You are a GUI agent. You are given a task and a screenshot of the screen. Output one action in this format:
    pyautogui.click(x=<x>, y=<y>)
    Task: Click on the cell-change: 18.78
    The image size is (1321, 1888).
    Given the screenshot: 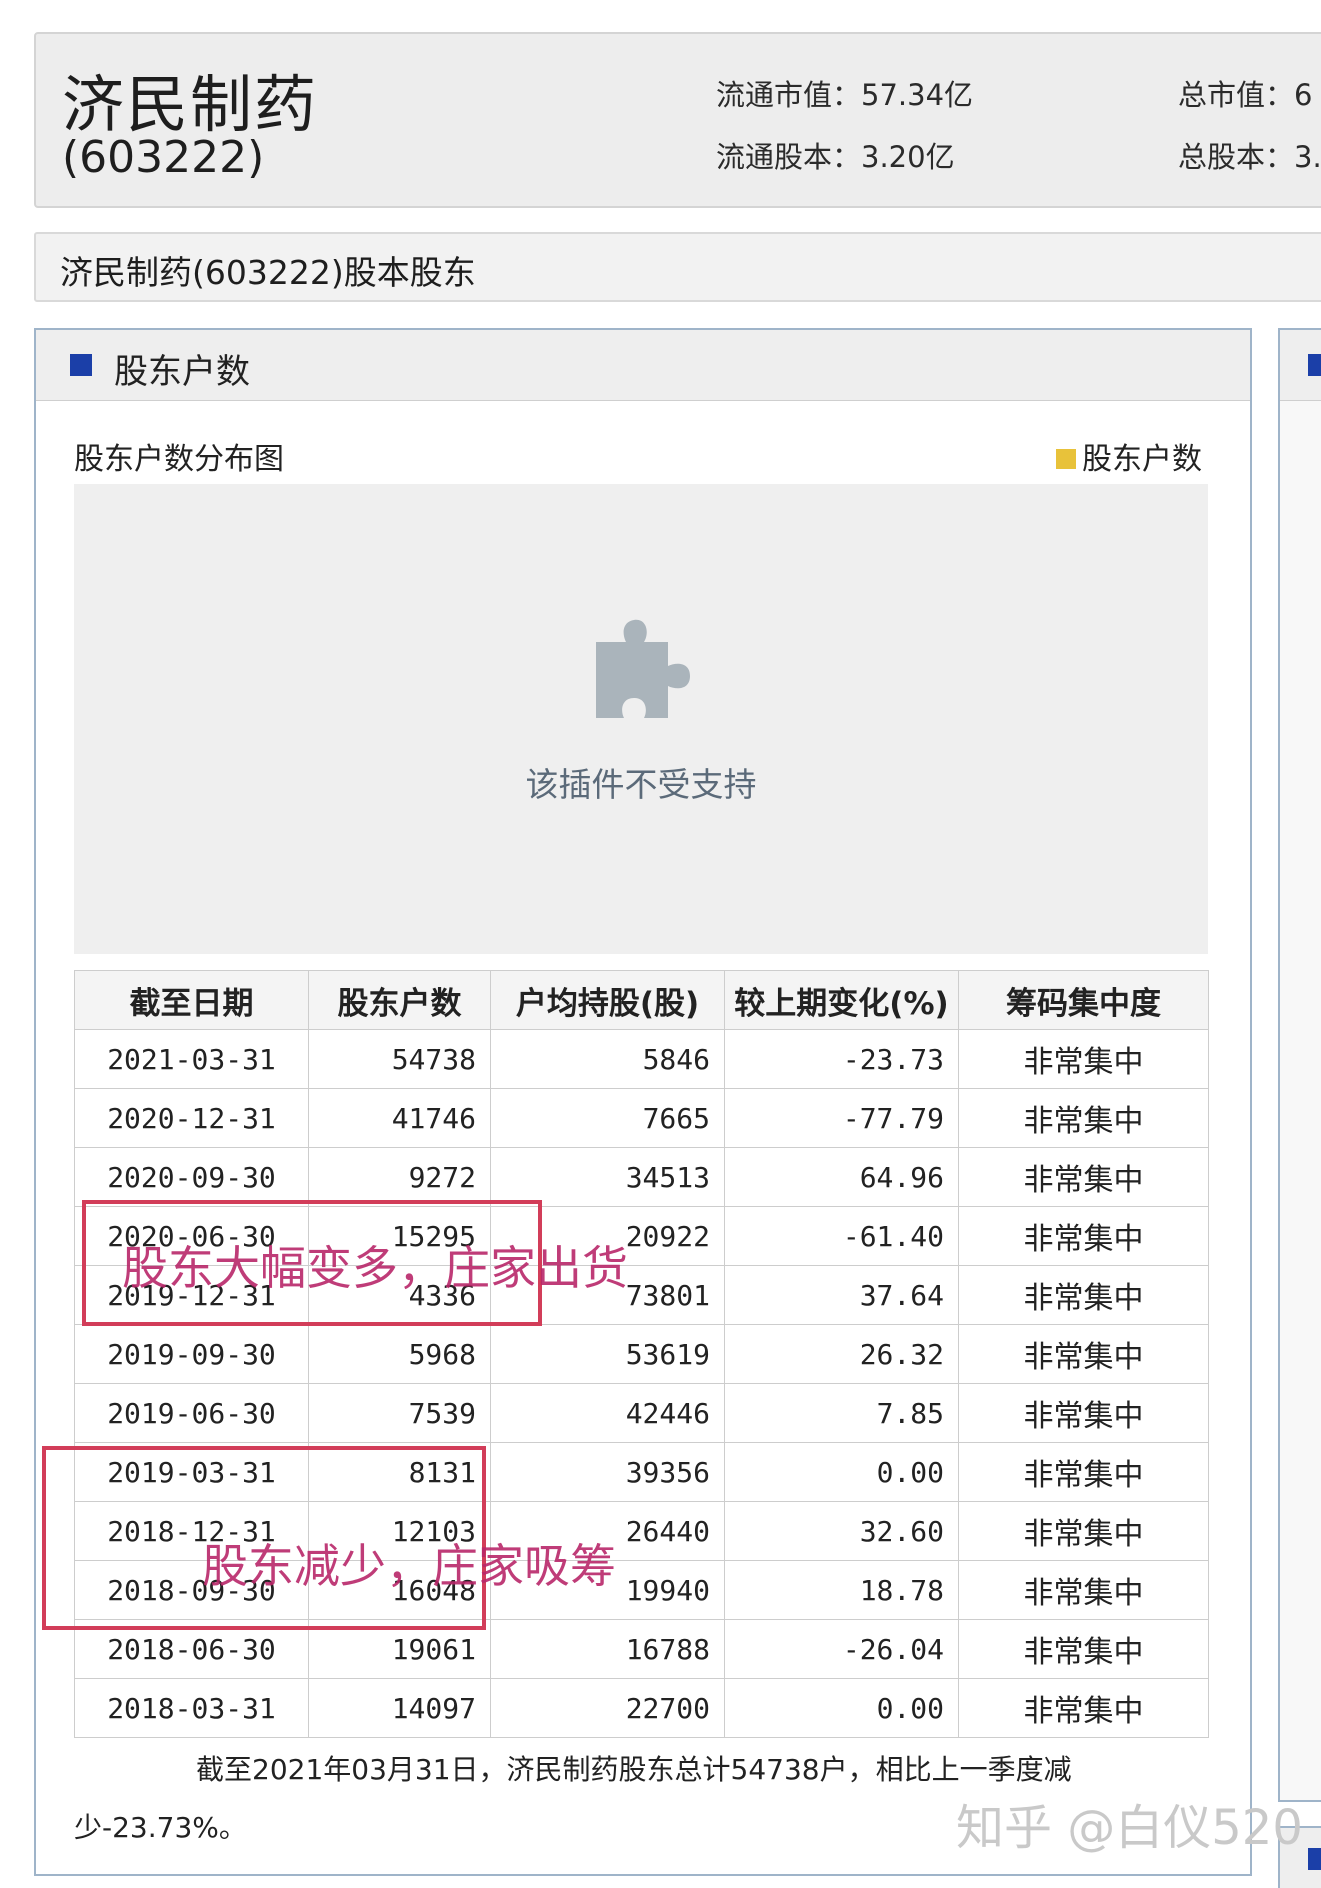 What is the action you would take?
    pyautogui.click(x=841, y=1590)
    